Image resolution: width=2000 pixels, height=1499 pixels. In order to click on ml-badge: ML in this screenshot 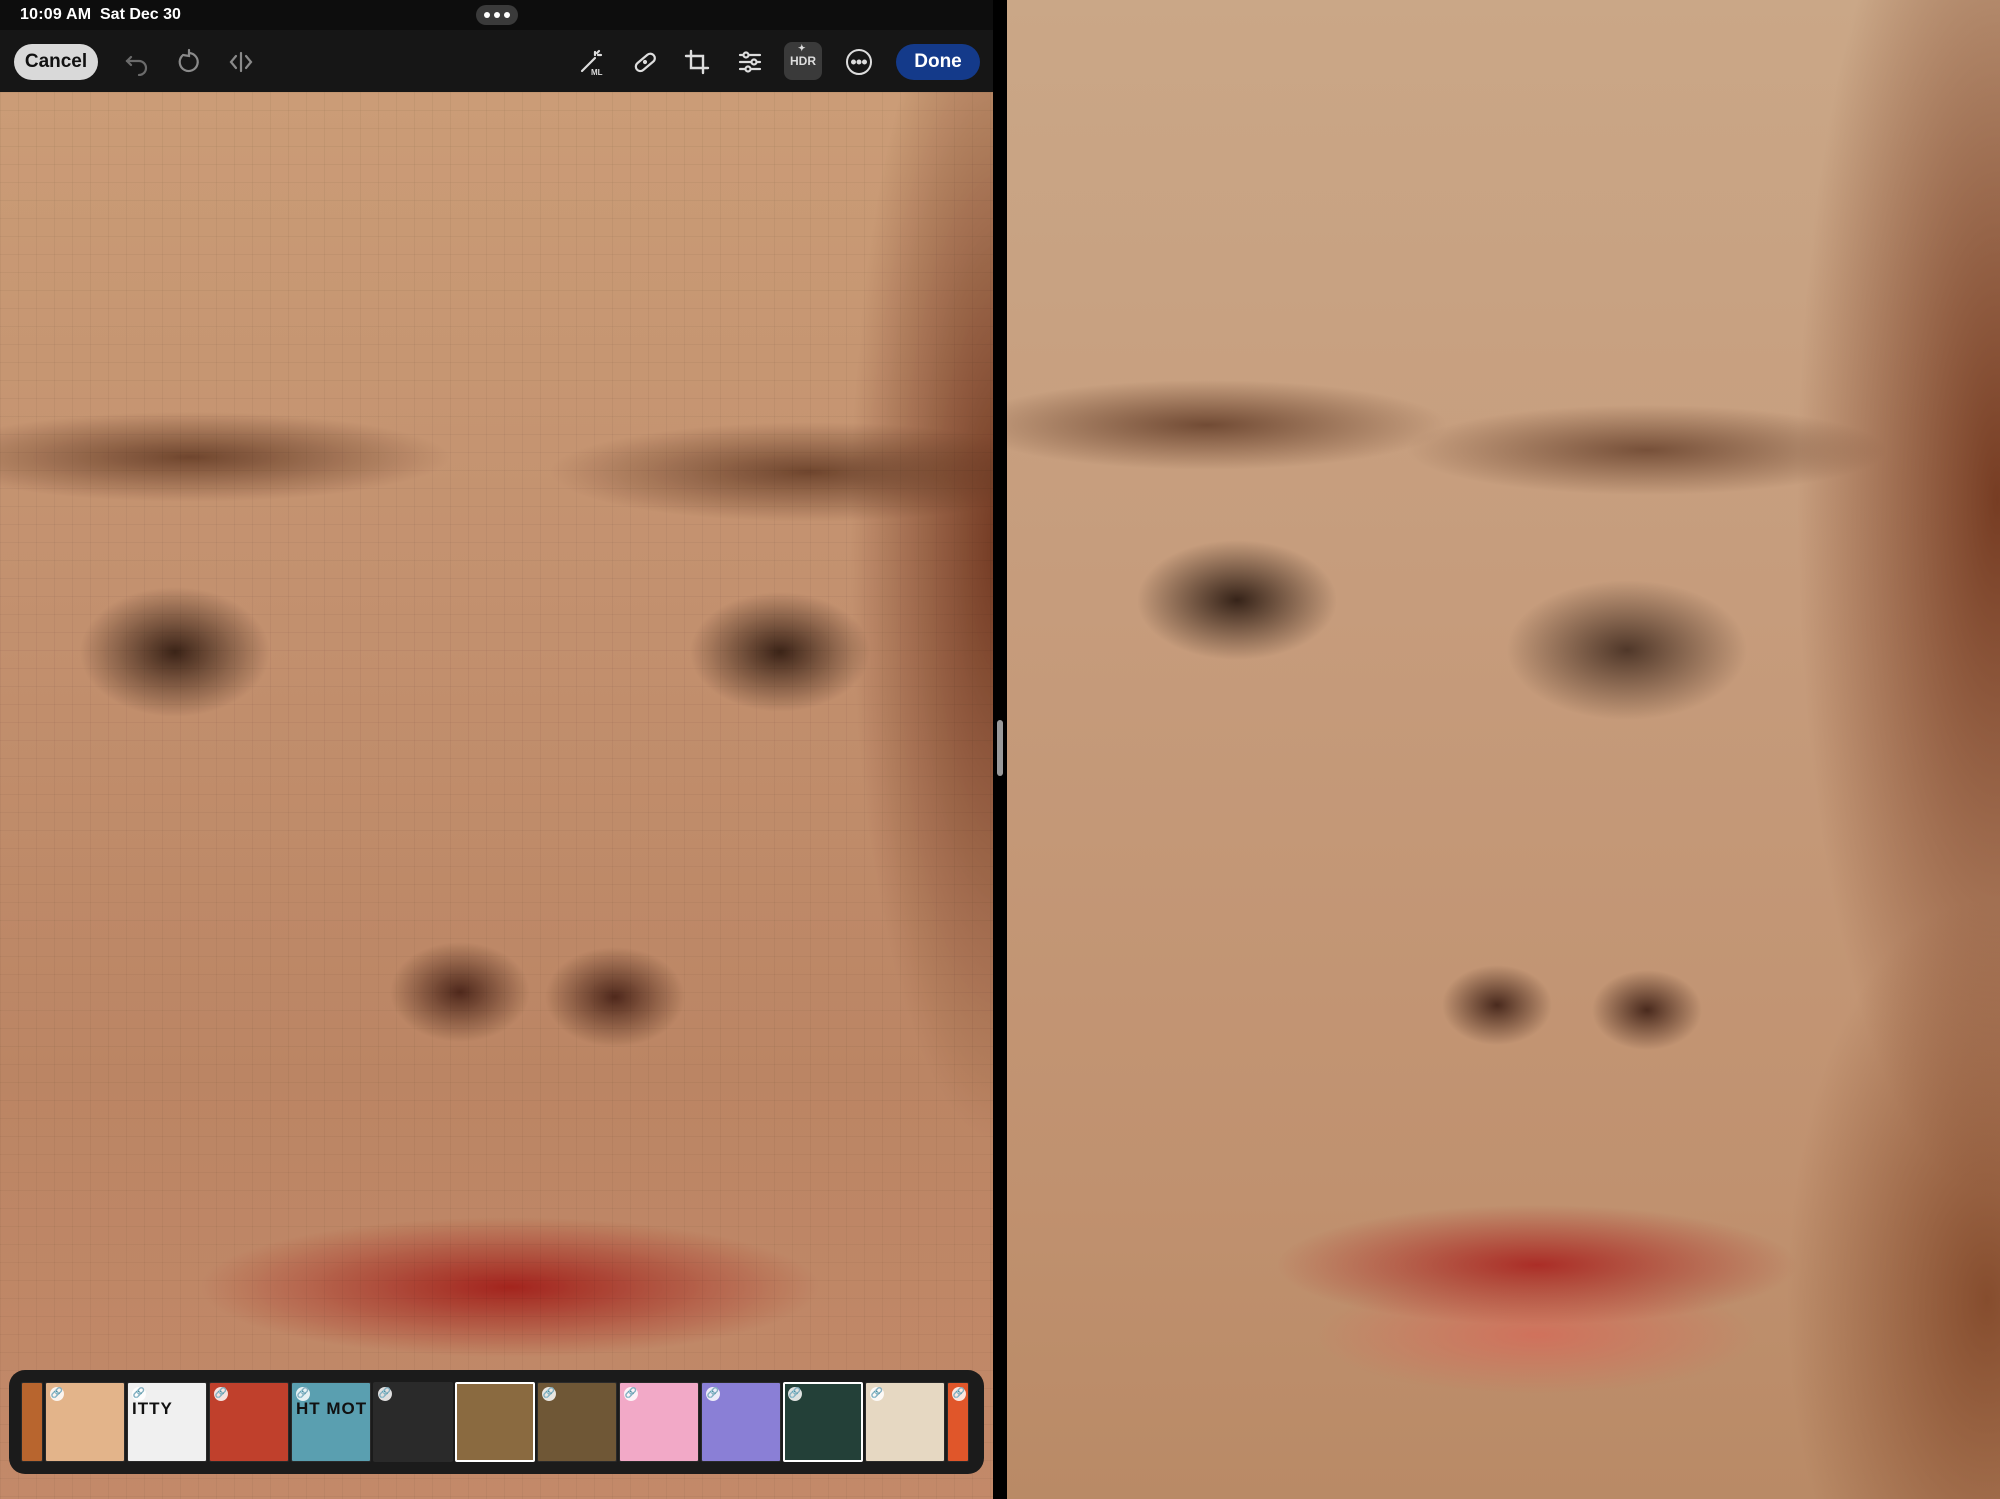, I will do `click(597, 72)`.